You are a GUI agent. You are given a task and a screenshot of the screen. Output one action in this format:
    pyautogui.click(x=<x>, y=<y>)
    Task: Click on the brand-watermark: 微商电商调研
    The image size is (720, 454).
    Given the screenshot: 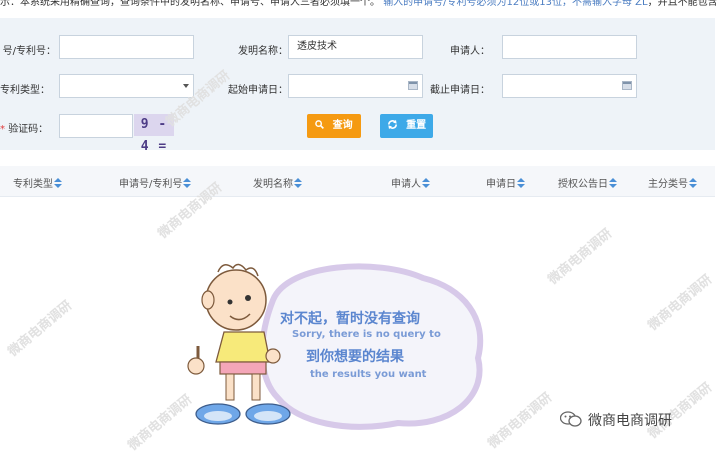 What is the action you would take?
    pyautogui.click(x=615, y=421)
    